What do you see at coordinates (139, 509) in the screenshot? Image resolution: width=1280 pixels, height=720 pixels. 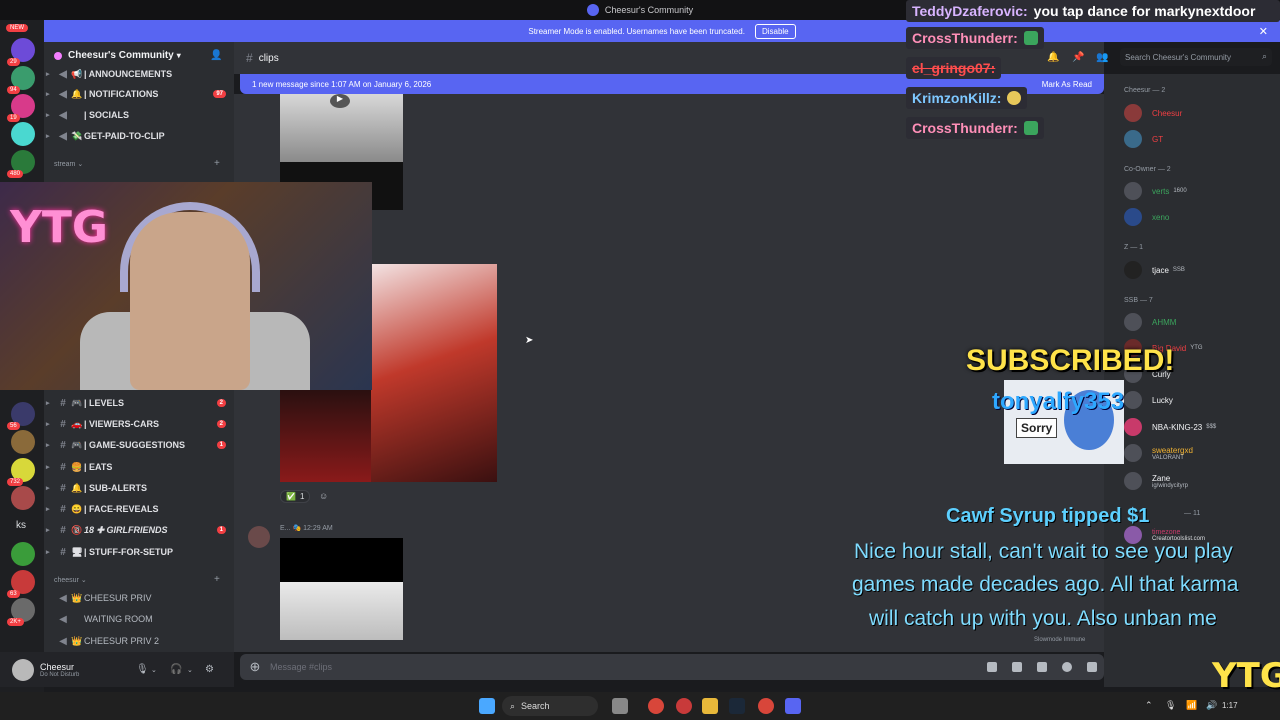 I see `channel-item: ▸ # 😀 | FACE-REVEALS` at bounding box center [139, 509].